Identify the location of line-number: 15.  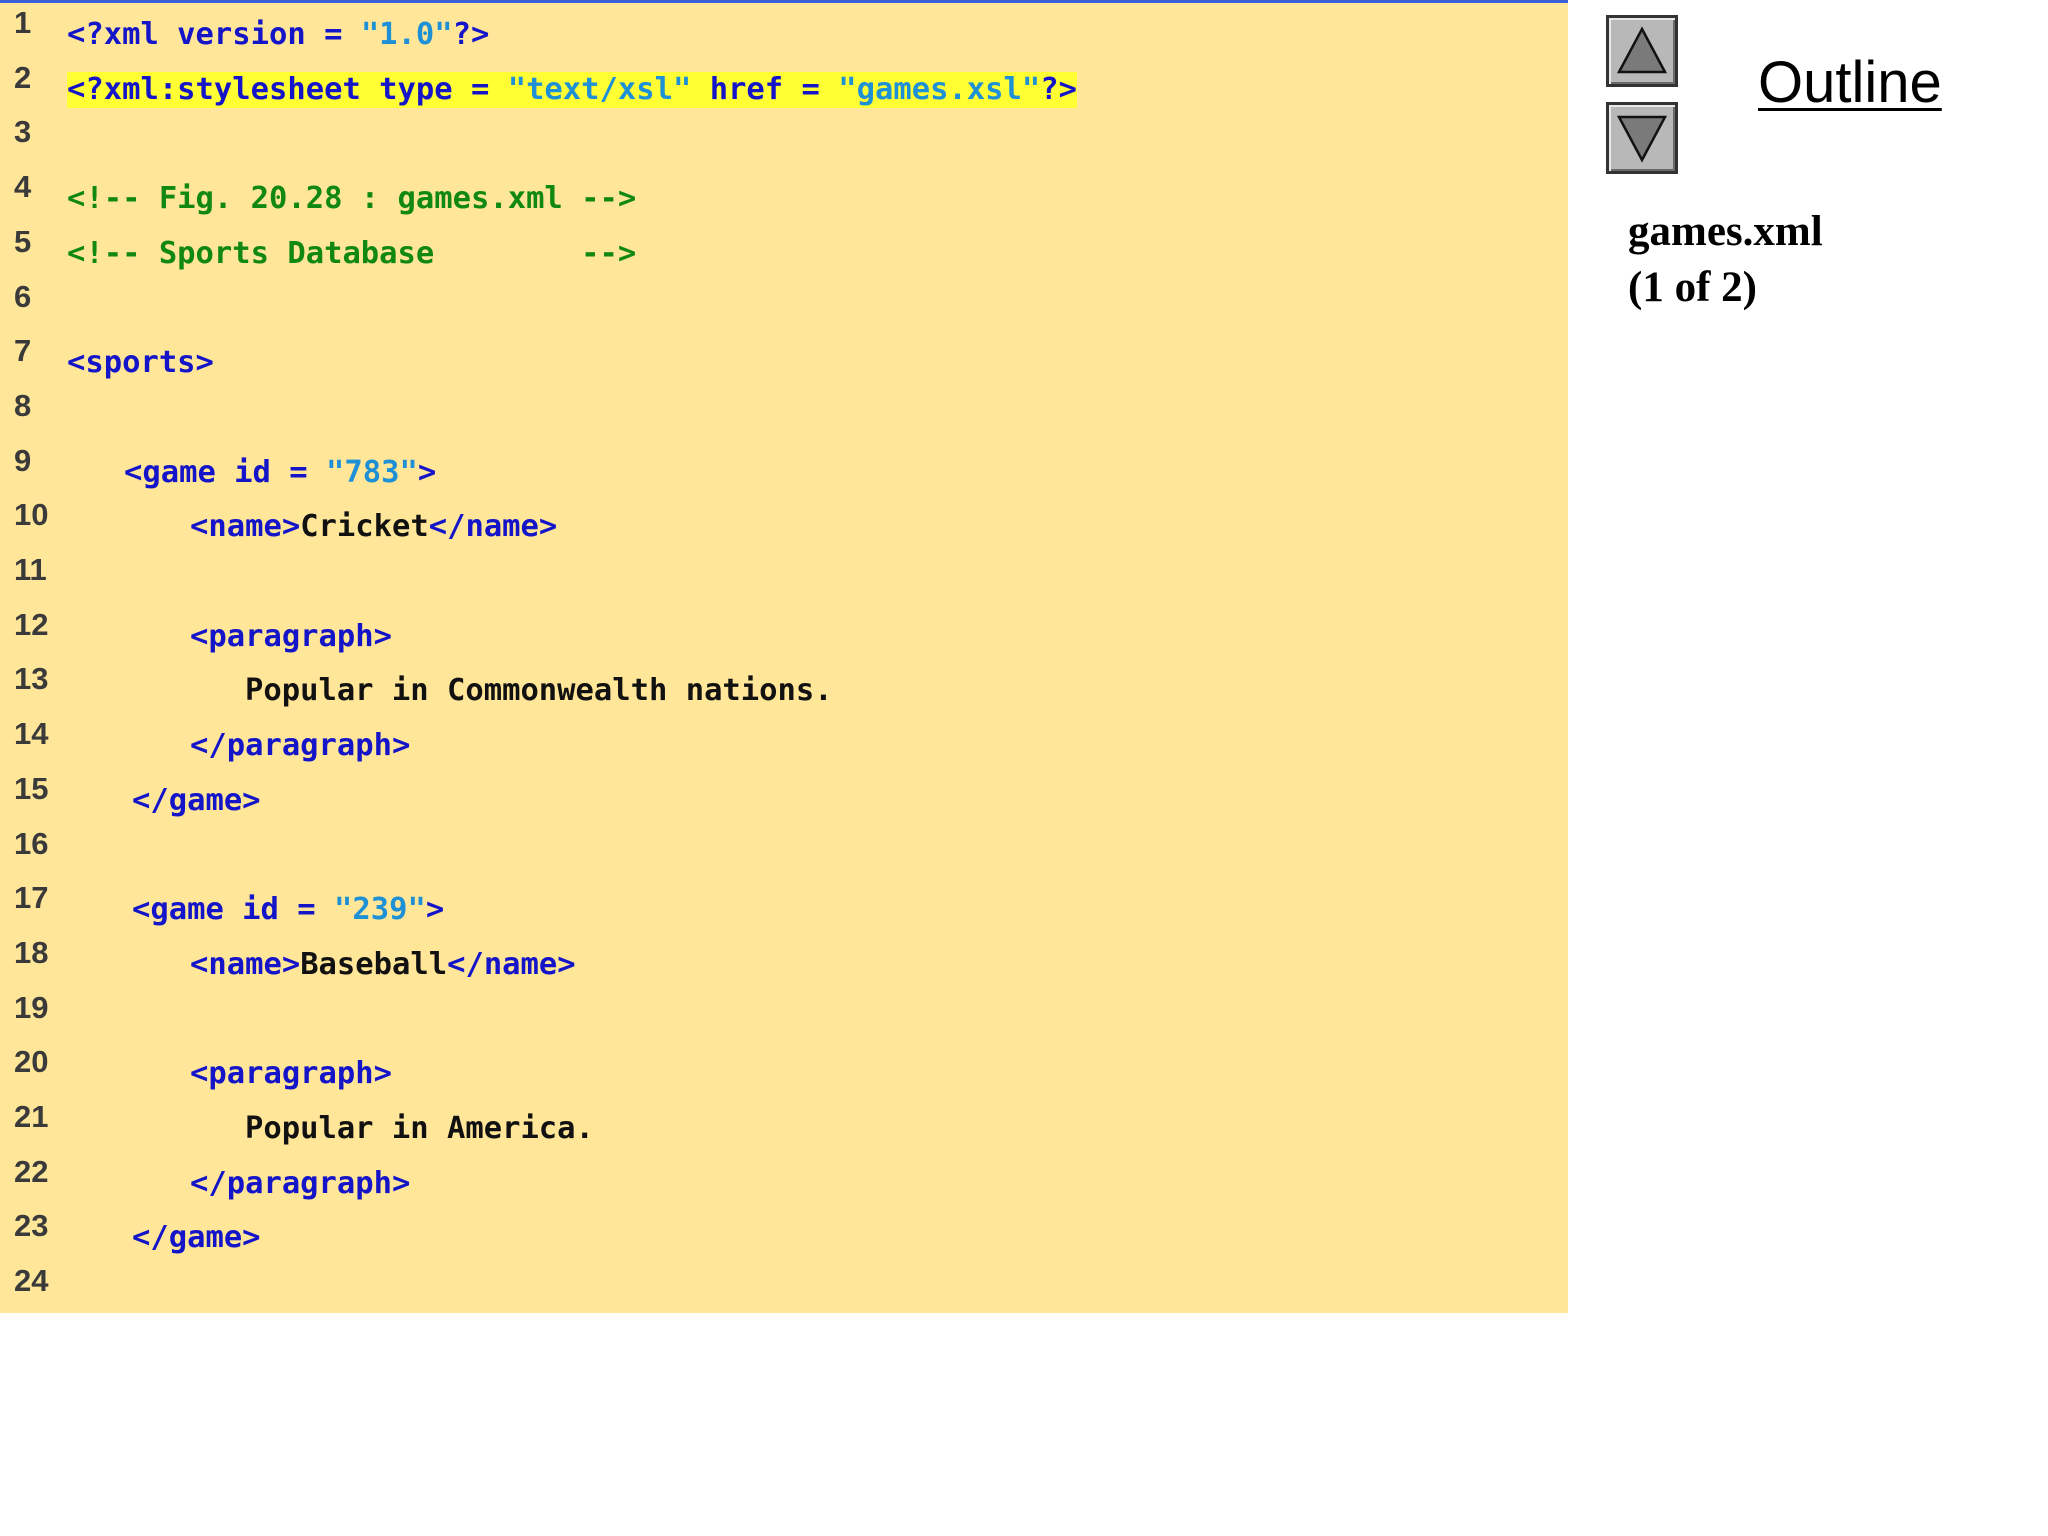
(31, 788).